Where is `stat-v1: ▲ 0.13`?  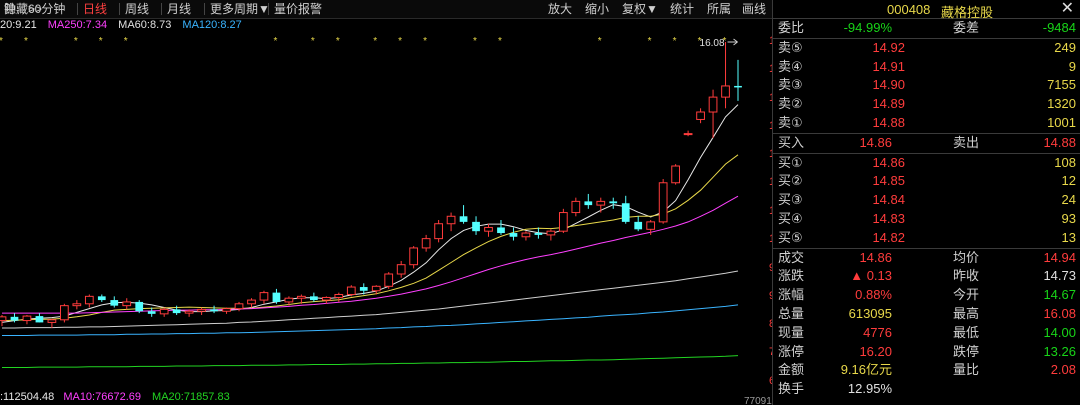
stat-v1: ▲ 0.13 is located at coordinates (871, 276).